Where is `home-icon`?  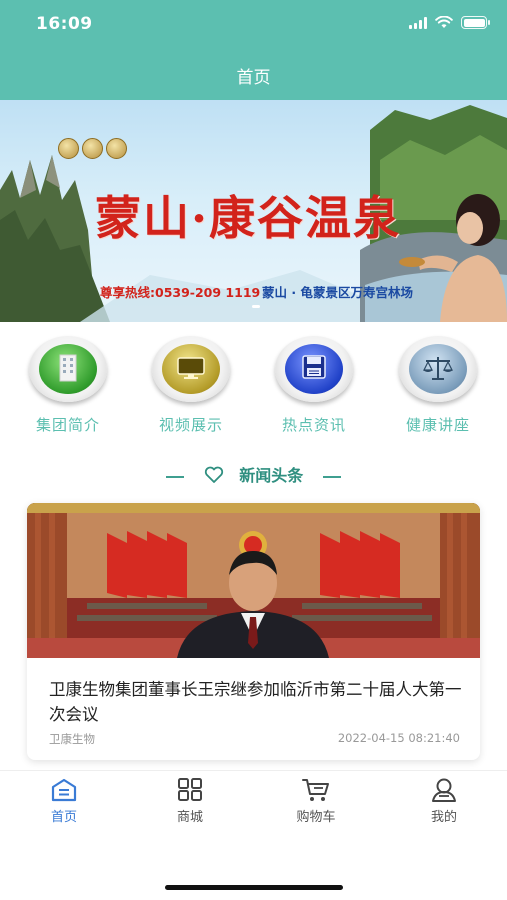
home-icon is located at coordinates (64, 790).